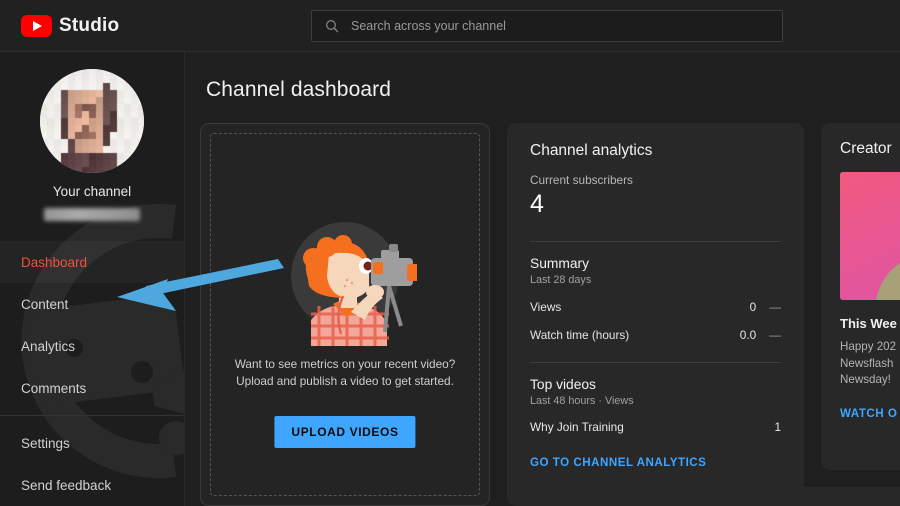  Describe the element at coordinates (66, 485) in the screenshot. I see `sidebar-item-label: Send feedback` at that location.